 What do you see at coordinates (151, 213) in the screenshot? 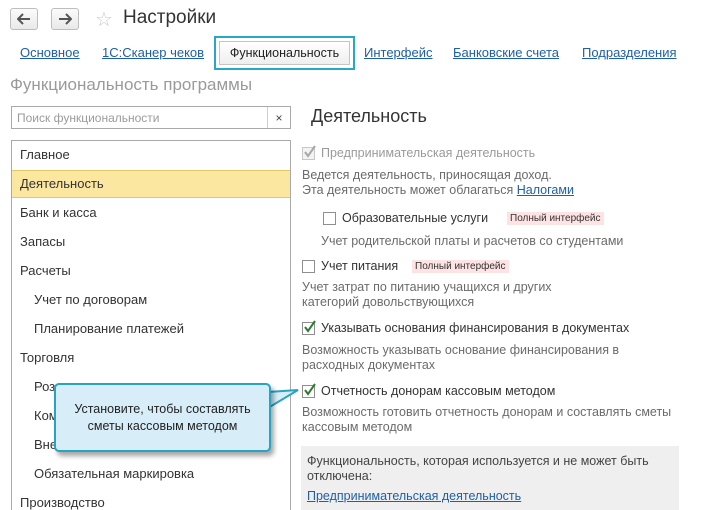
I see `sidebar-item-bank-cash: Банк и касса` at bounding box center [151, 213].